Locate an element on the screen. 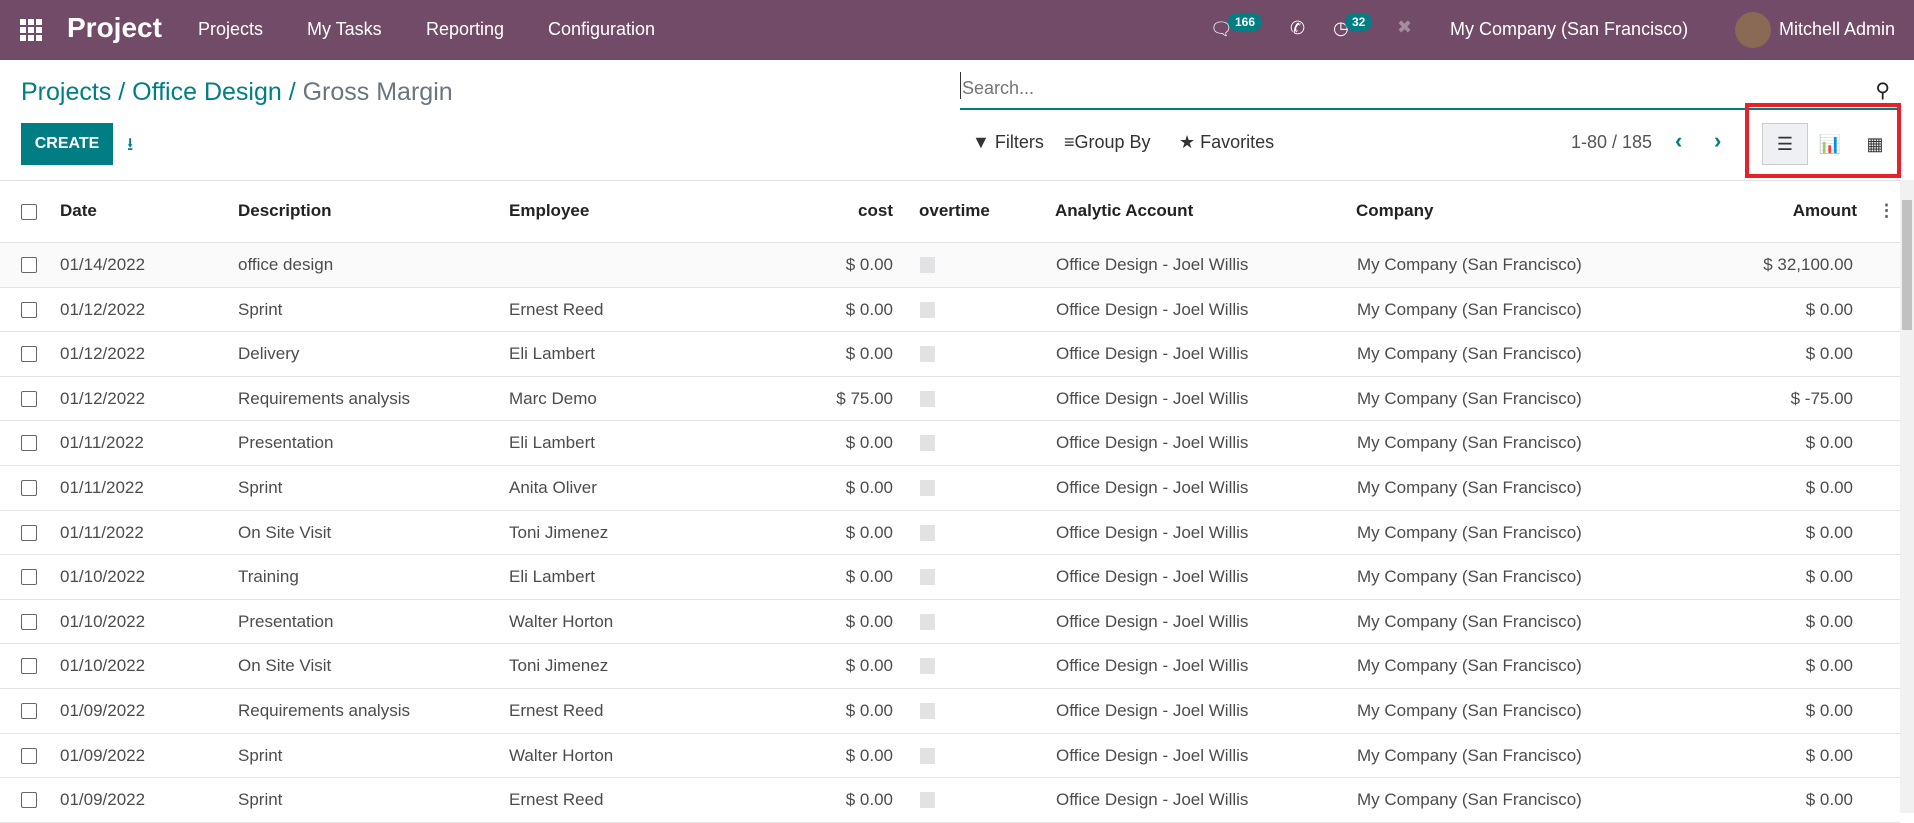 This screenshot has height=823, width=1914. menu-reporting: Reporting is located at coordinates (465, 29).